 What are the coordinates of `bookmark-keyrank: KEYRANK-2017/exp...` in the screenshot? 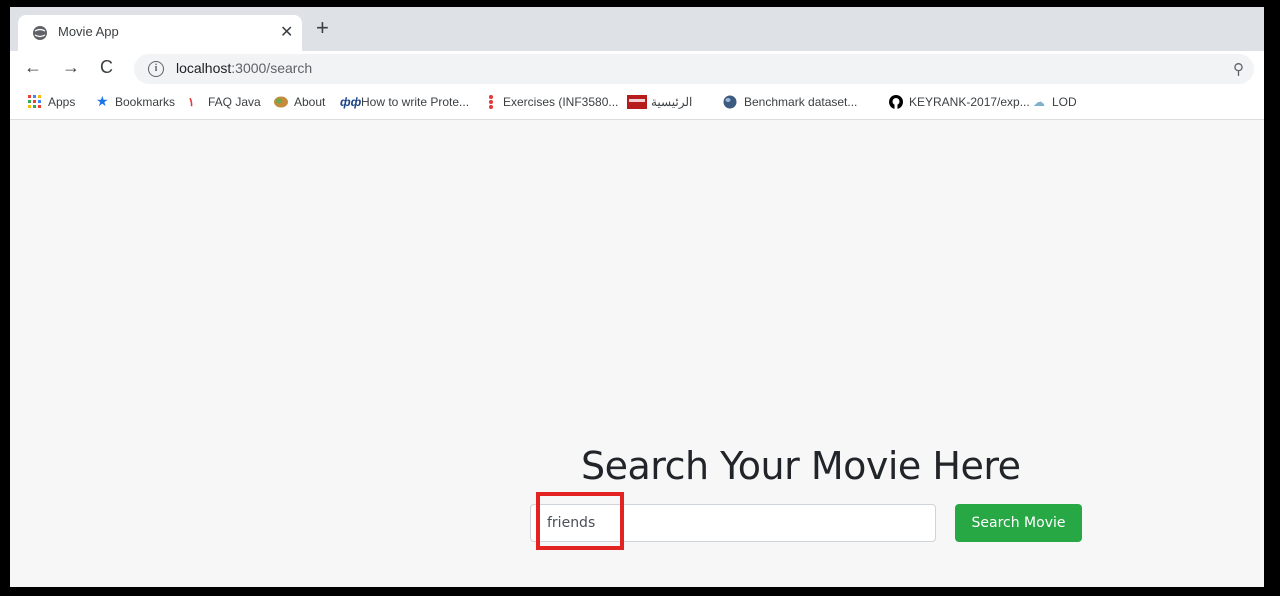 It's located at (969, 102).